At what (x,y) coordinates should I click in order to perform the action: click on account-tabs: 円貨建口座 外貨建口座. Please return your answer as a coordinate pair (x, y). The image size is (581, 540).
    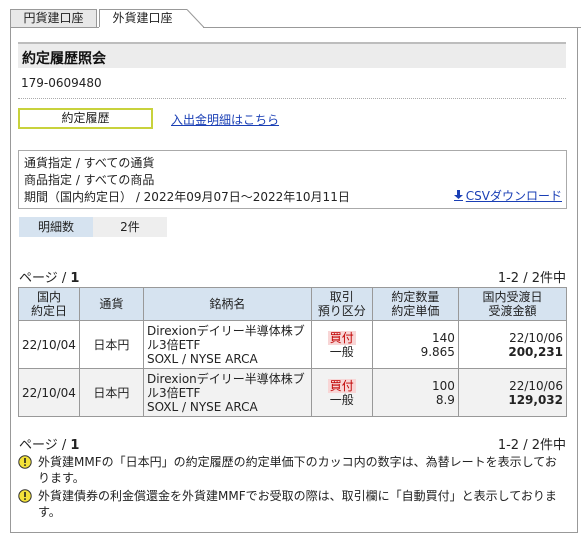
    Looking at the image, I should click on (295, 18).